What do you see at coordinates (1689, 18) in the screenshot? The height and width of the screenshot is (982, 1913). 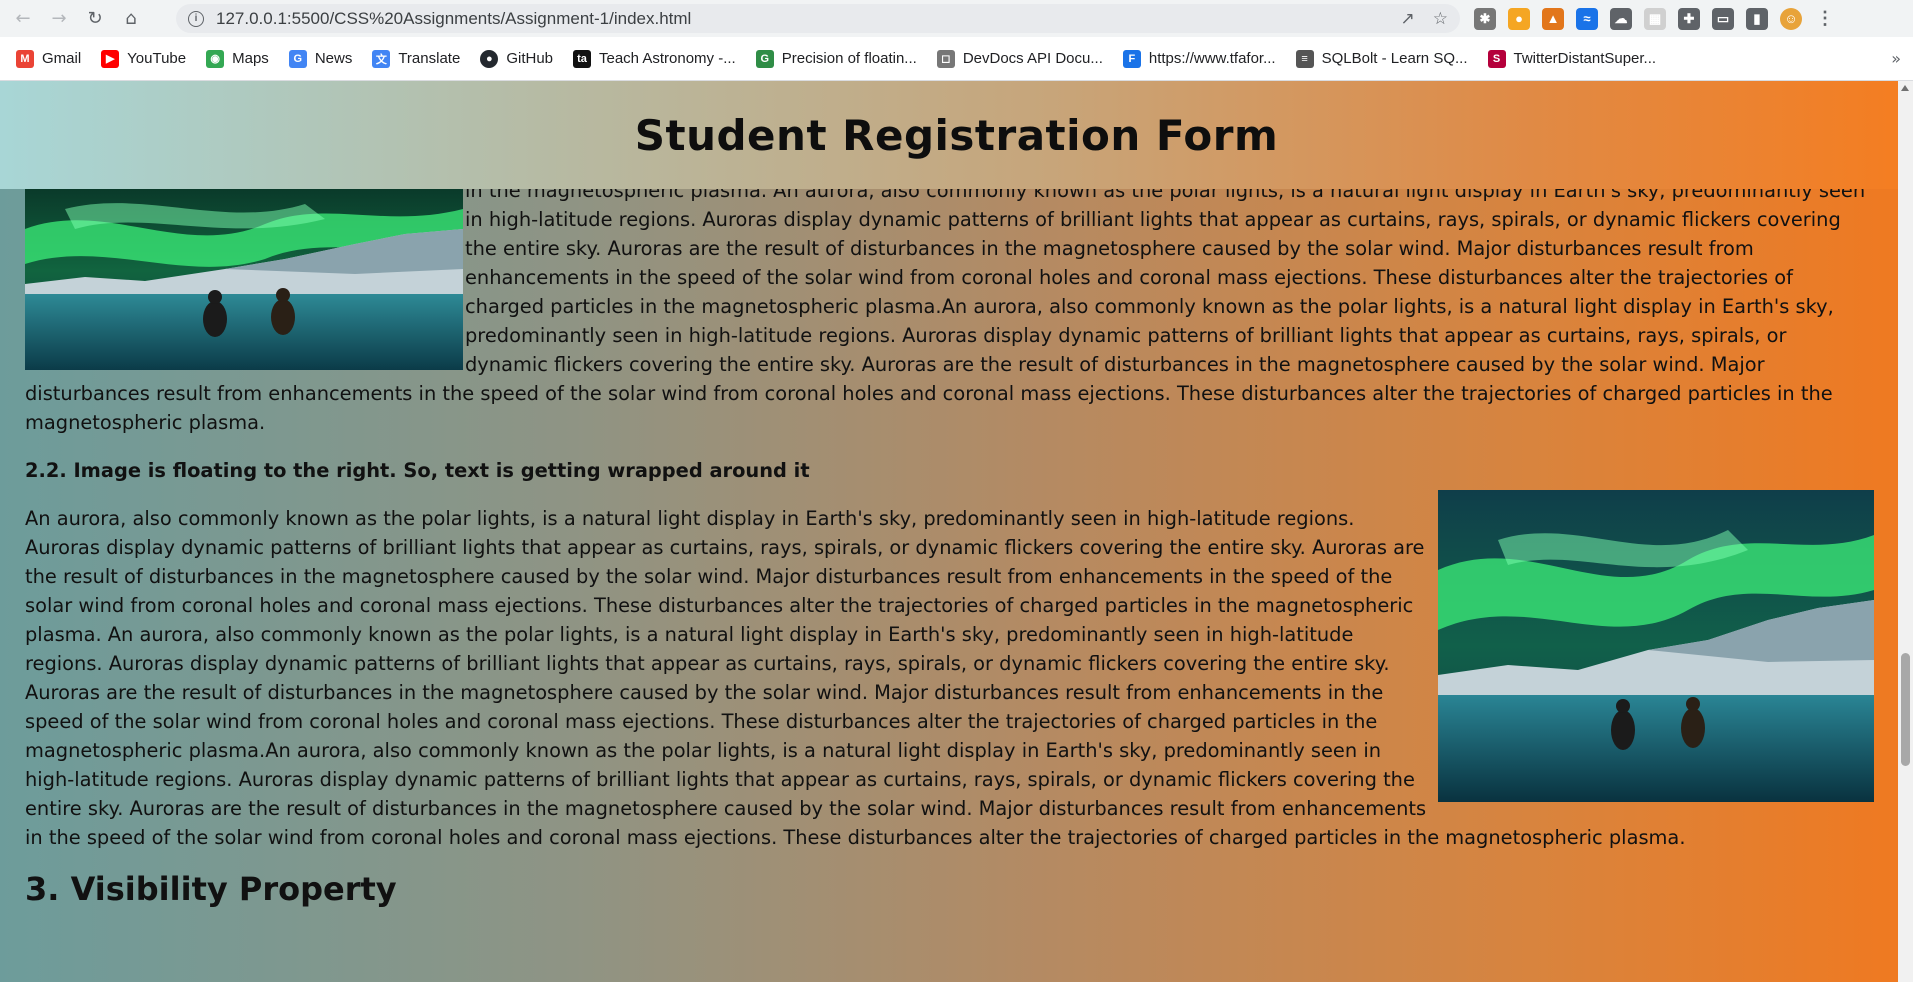 I see `extensions-puzzle-icon: ✚` at bounding box center [1689, 18].